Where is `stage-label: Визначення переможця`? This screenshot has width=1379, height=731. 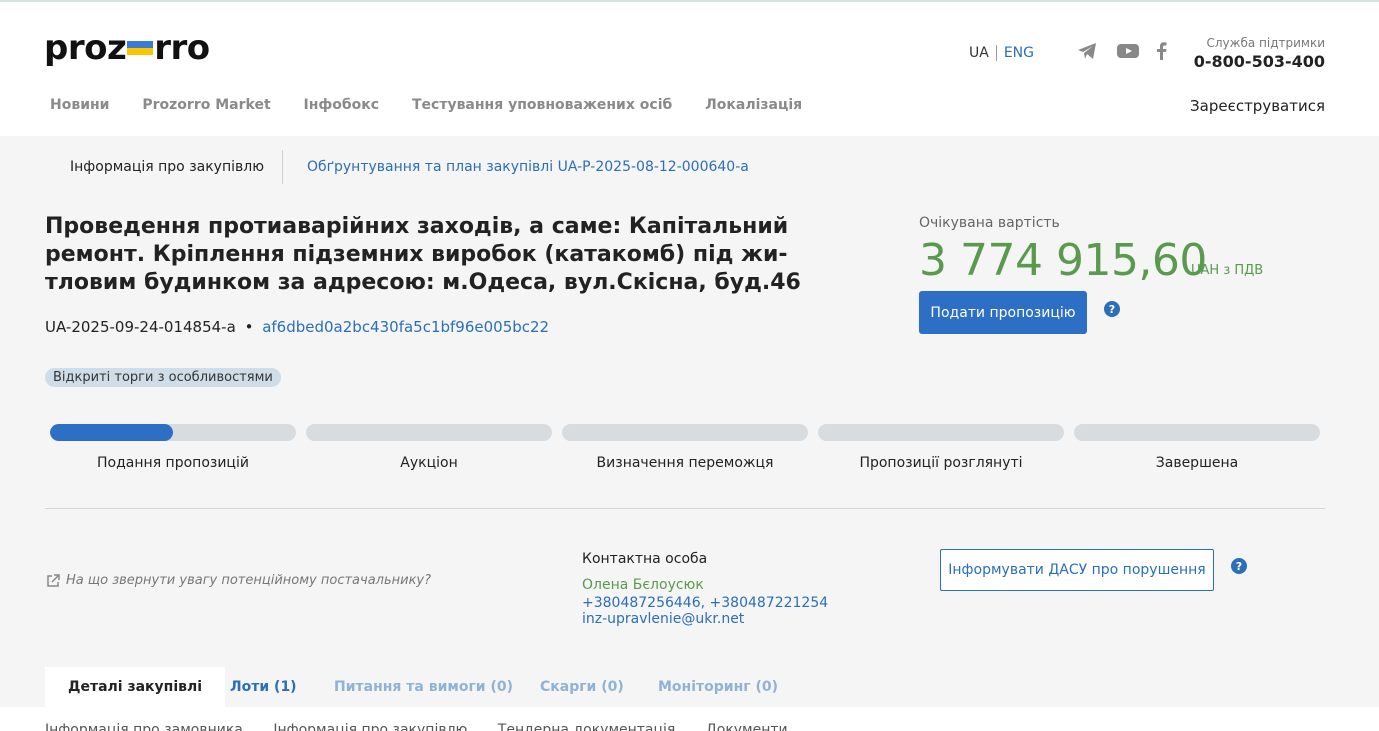 stage-label: Визначення переможця is located at coordinates (685, 463).